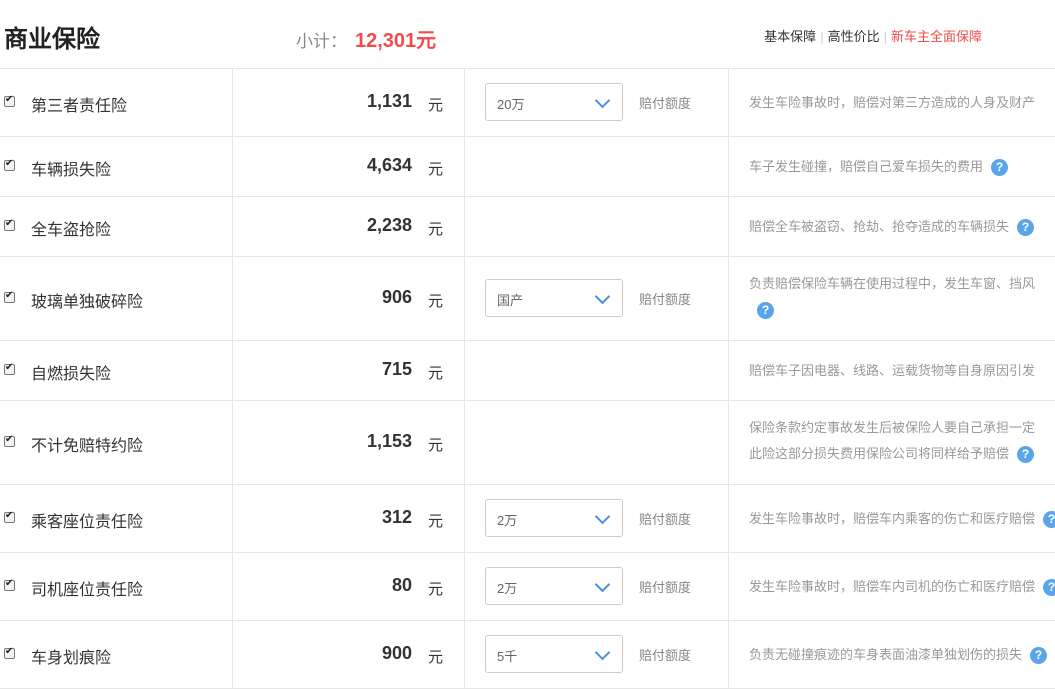  Describe the element at coordinates (87, 446) in the screenshot. I see `insurance-name: 不计免赔特约险` at that location.